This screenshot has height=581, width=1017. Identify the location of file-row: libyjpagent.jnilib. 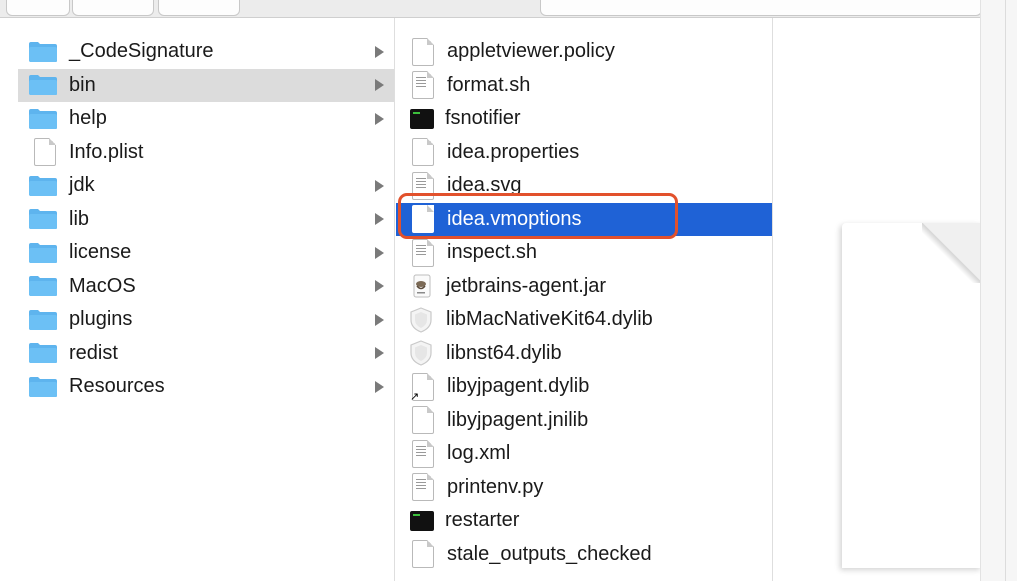
(584, 421).